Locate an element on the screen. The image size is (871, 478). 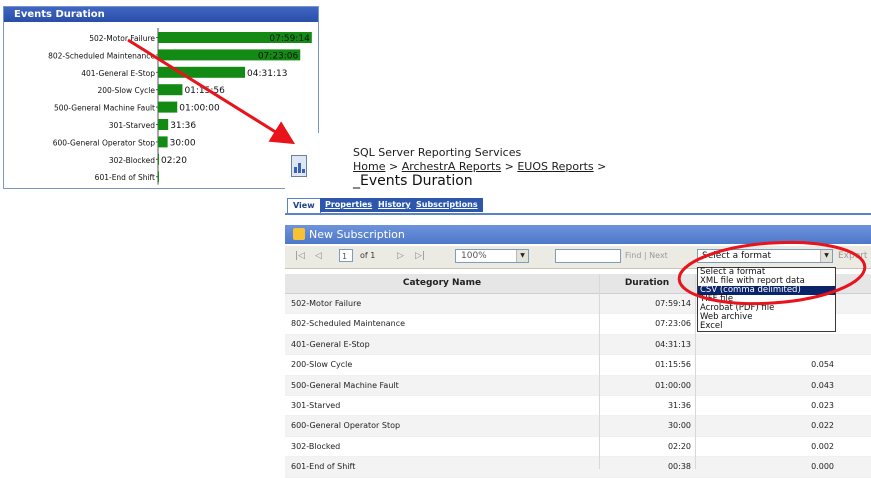
category-name-cell: 302-Blocked is located at coordinates (316, 446).